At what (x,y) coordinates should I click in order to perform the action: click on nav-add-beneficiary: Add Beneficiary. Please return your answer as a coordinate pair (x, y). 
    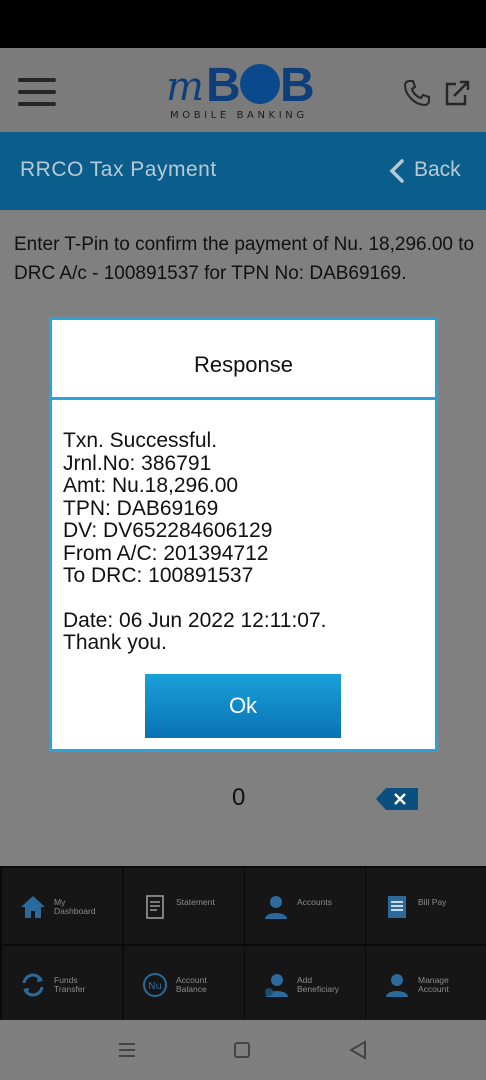
    Looking at the image, I should click on (305, 984).